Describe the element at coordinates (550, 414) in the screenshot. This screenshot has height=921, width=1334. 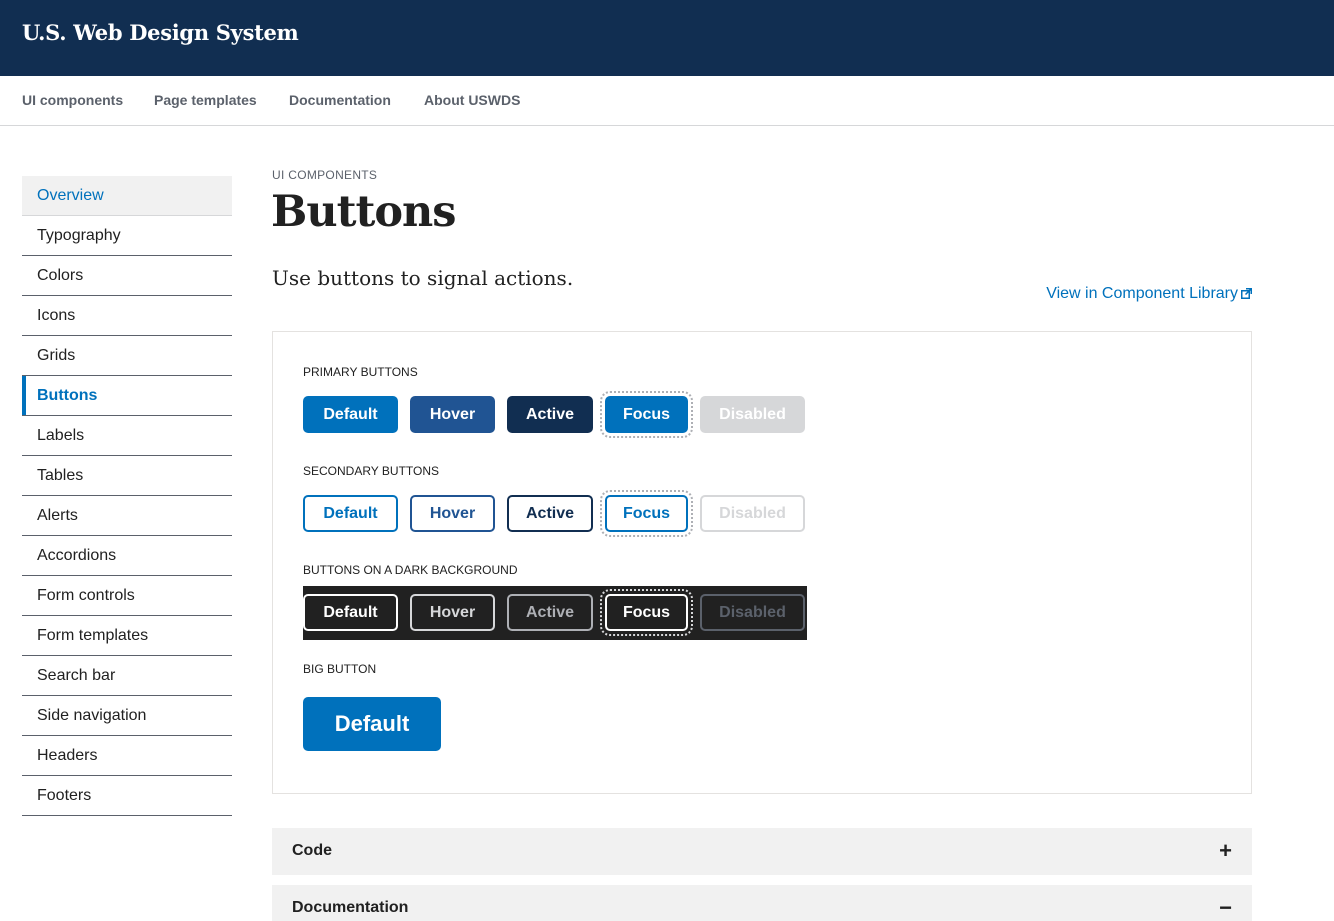
I see `primary-active-button: Active` at that location.